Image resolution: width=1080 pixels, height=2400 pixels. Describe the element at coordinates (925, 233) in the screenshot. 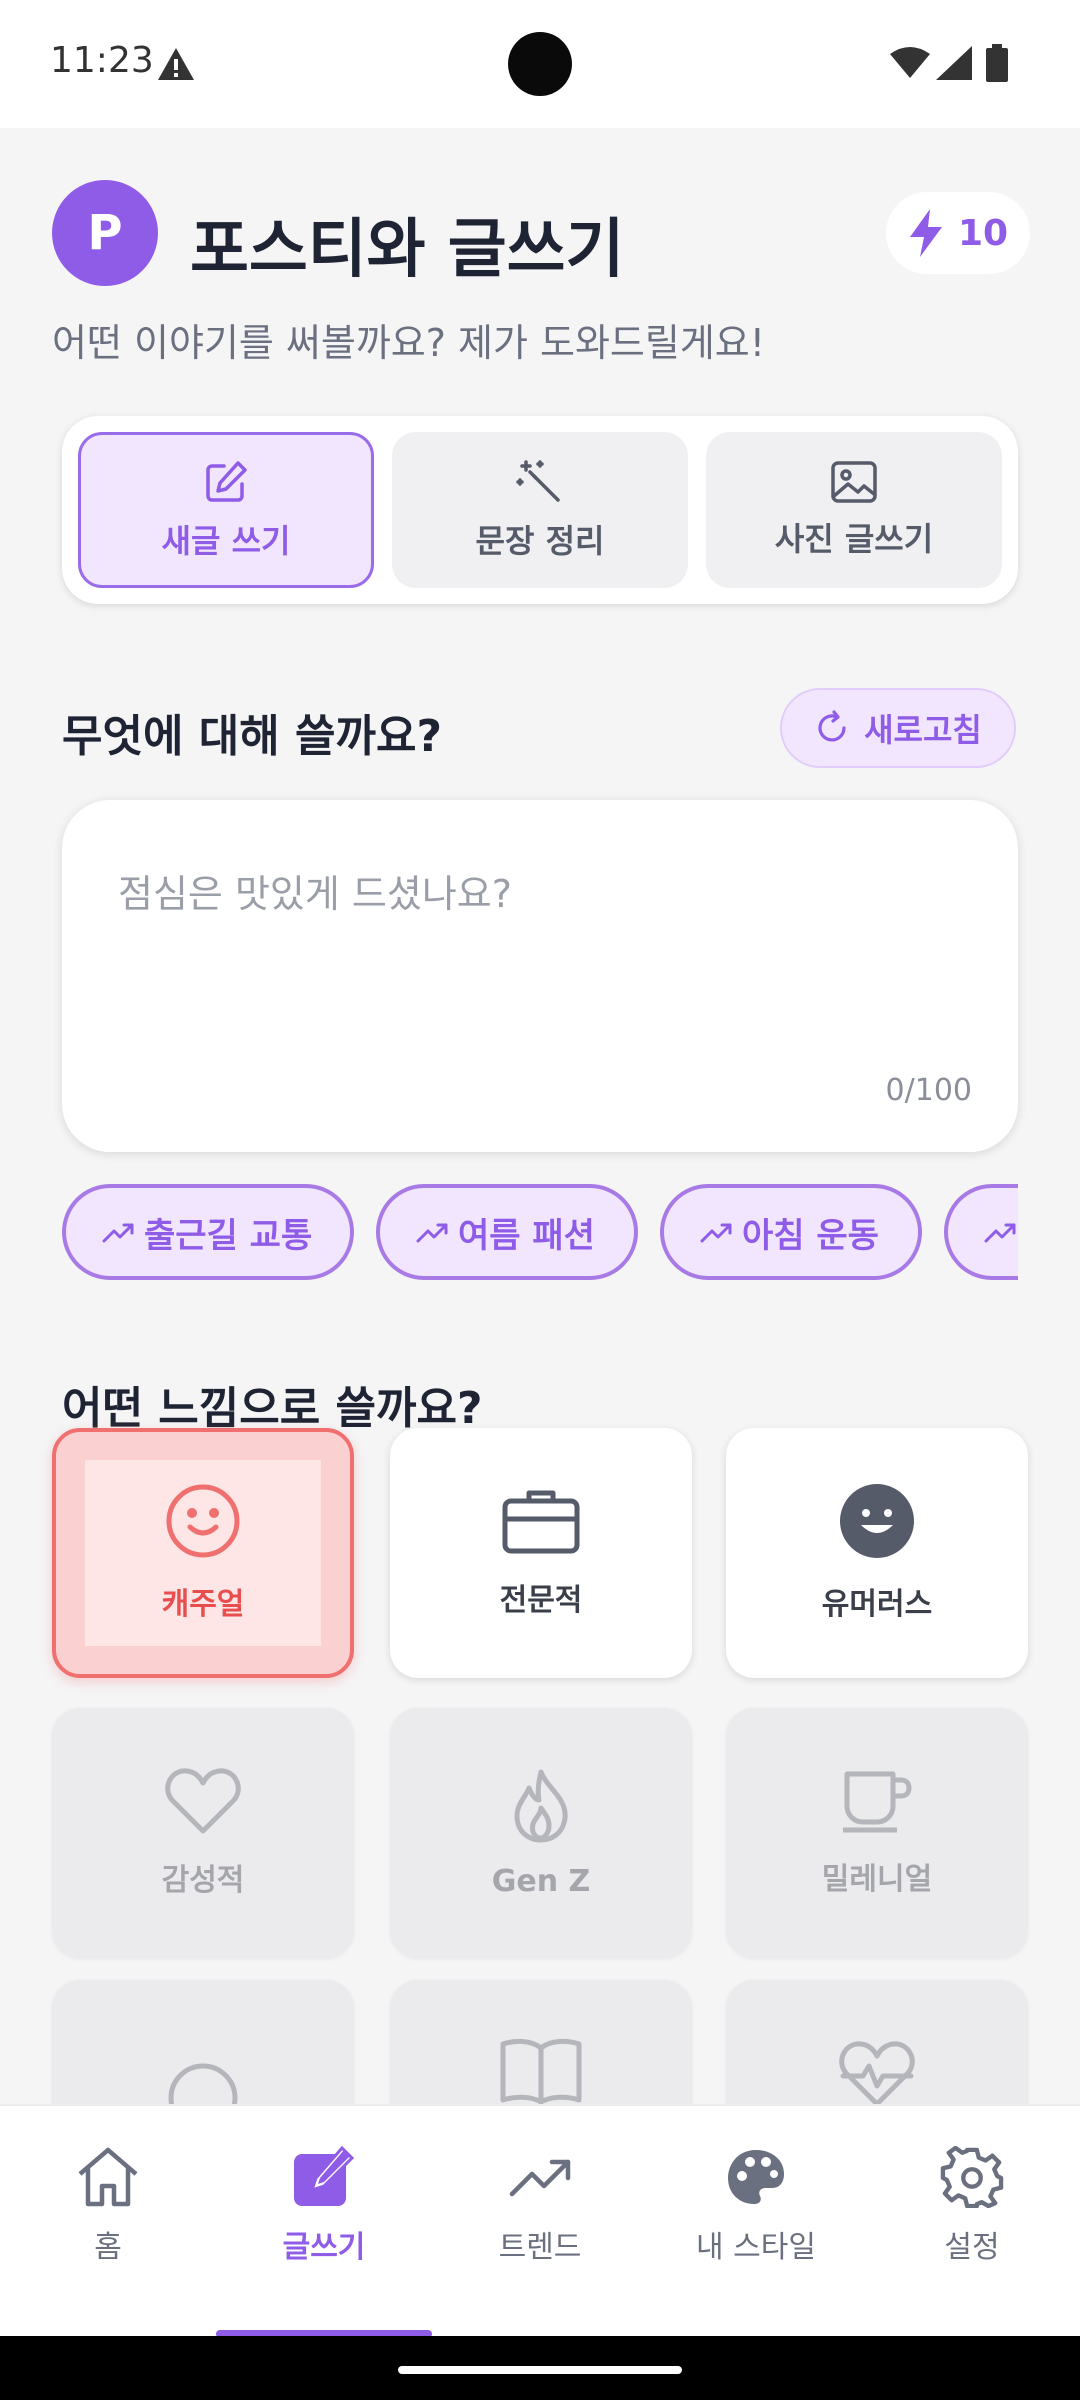

I see `lightning-icon` at that location.